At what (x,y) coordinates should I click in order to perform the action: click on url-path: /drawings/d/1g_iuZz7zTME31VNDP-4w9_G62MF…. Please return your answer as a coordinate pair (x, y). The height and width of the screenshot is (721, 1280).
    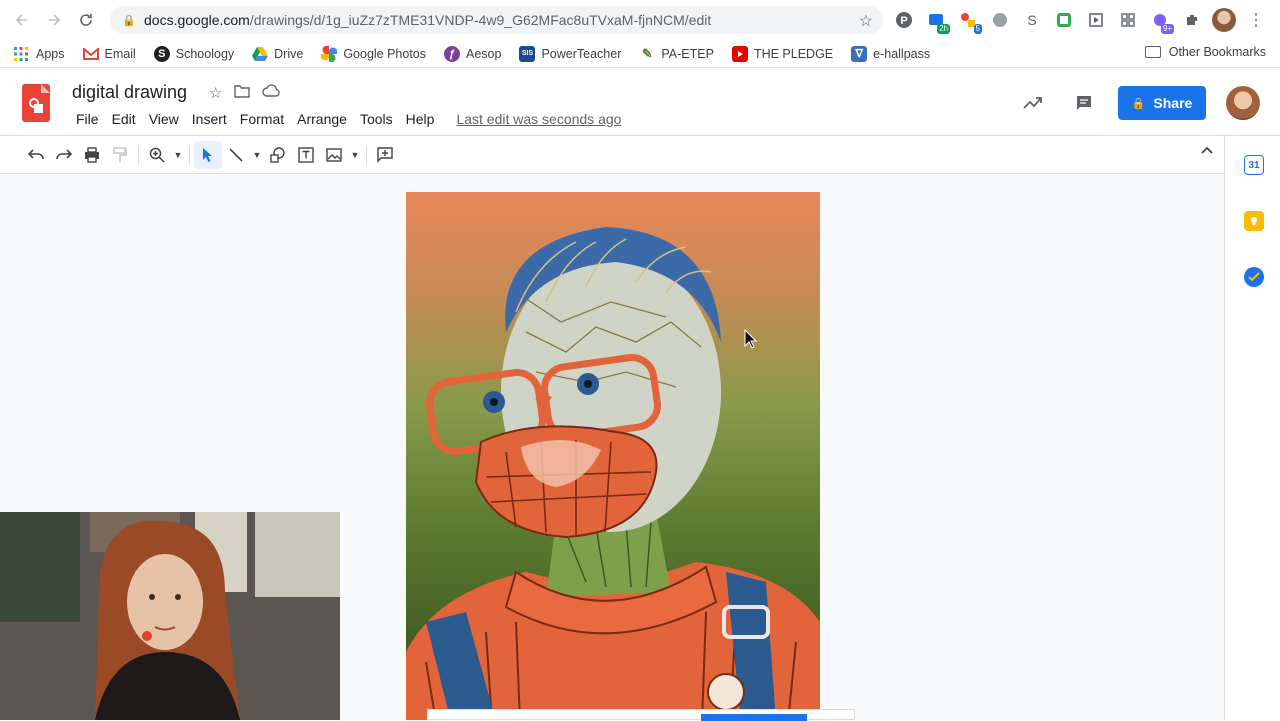
    Looking at the image, I should click on (480, 20).